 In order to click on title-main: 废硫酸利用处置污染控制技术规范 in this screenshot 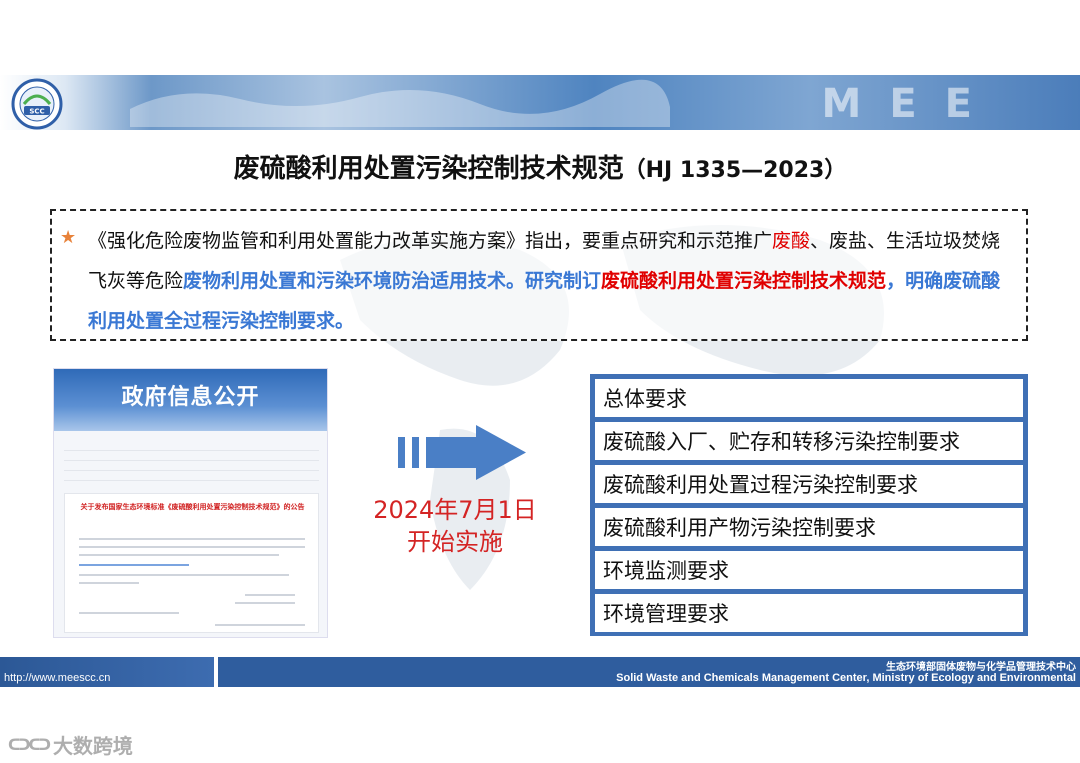, I will do `click(428, 169)`.